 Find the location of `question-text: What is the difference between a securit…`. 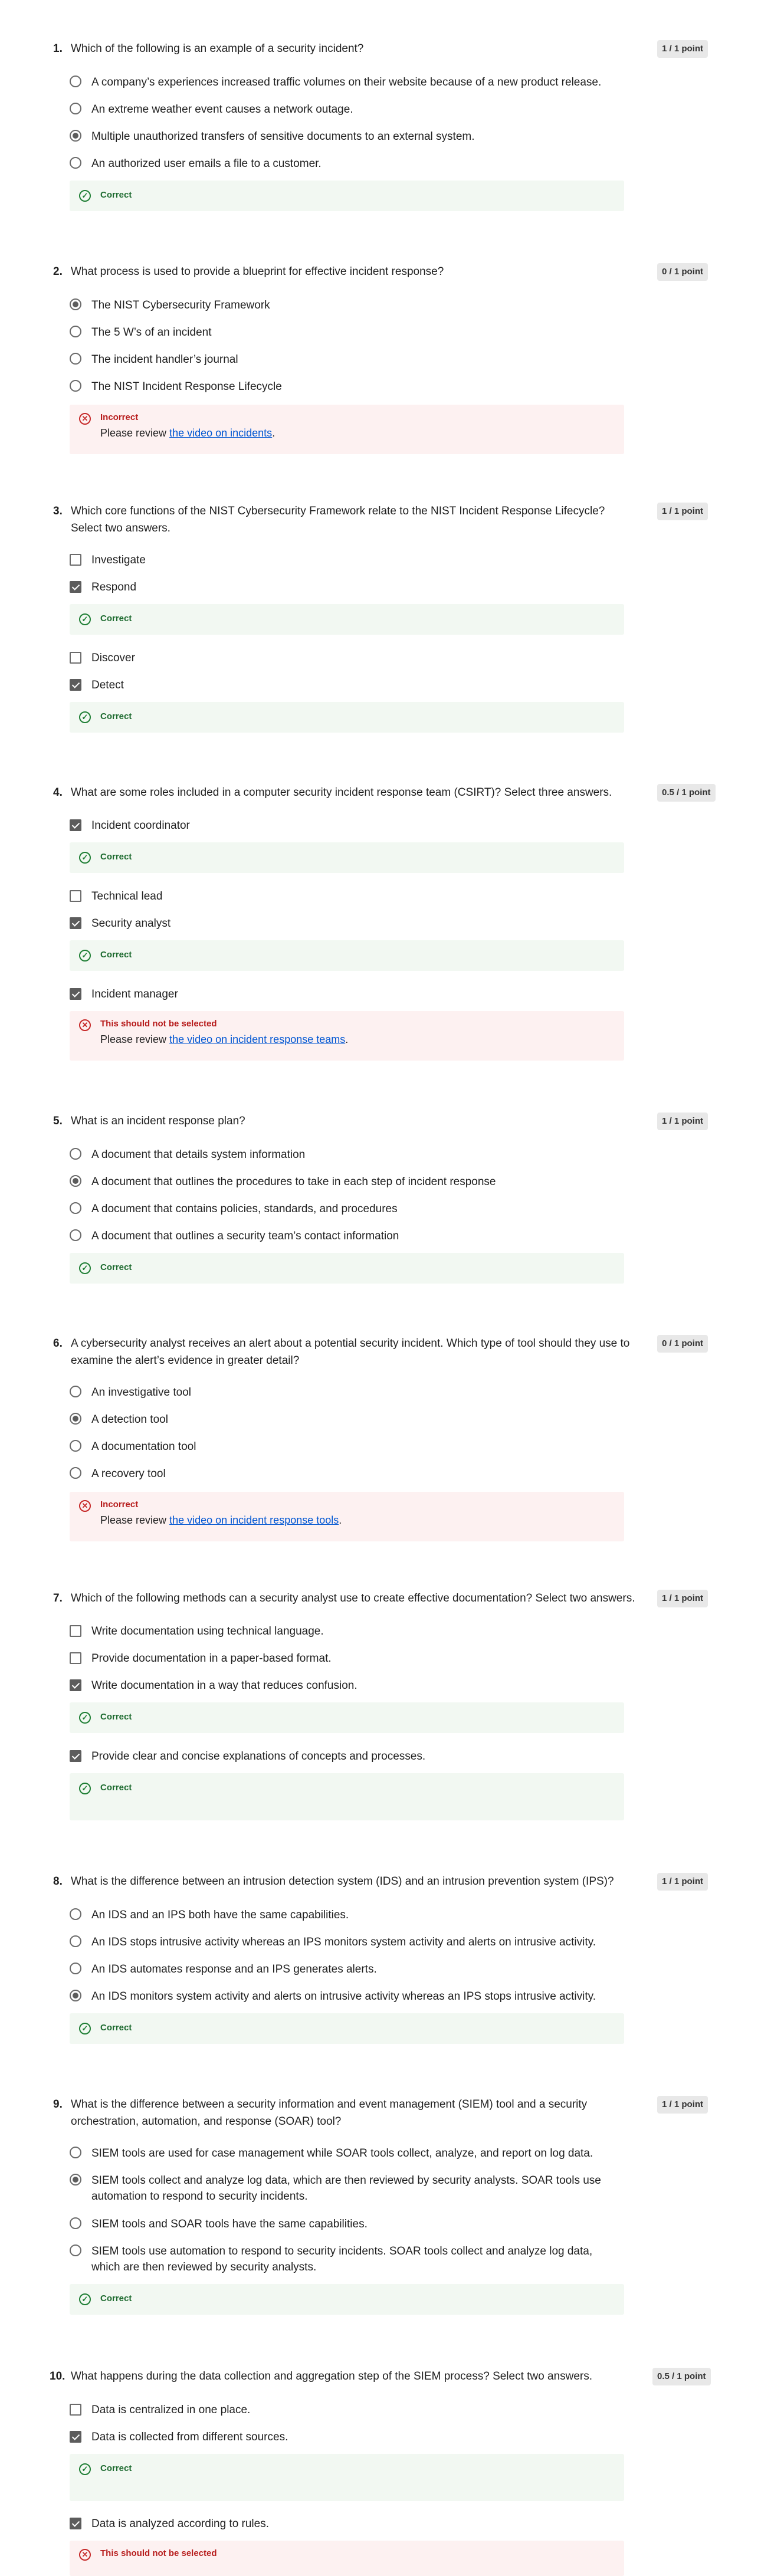

question-text: What is the difference between a securit… is located at coordinates (329, 2113).